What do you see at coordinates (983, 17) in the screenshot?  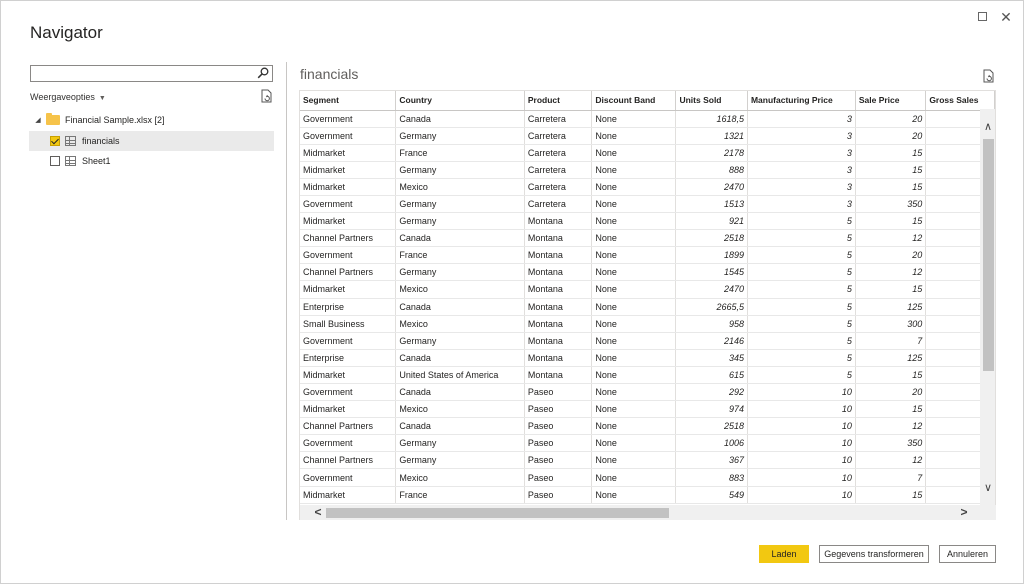 I see `maximize-button` at bounding box center [983, 17].